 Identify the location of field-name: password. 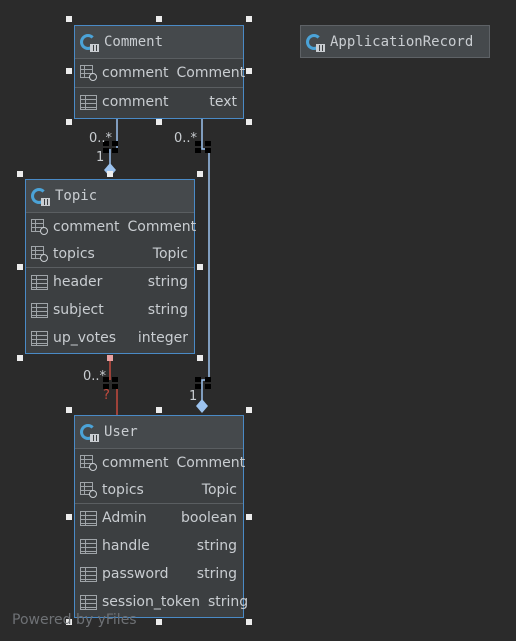
(135, 574).